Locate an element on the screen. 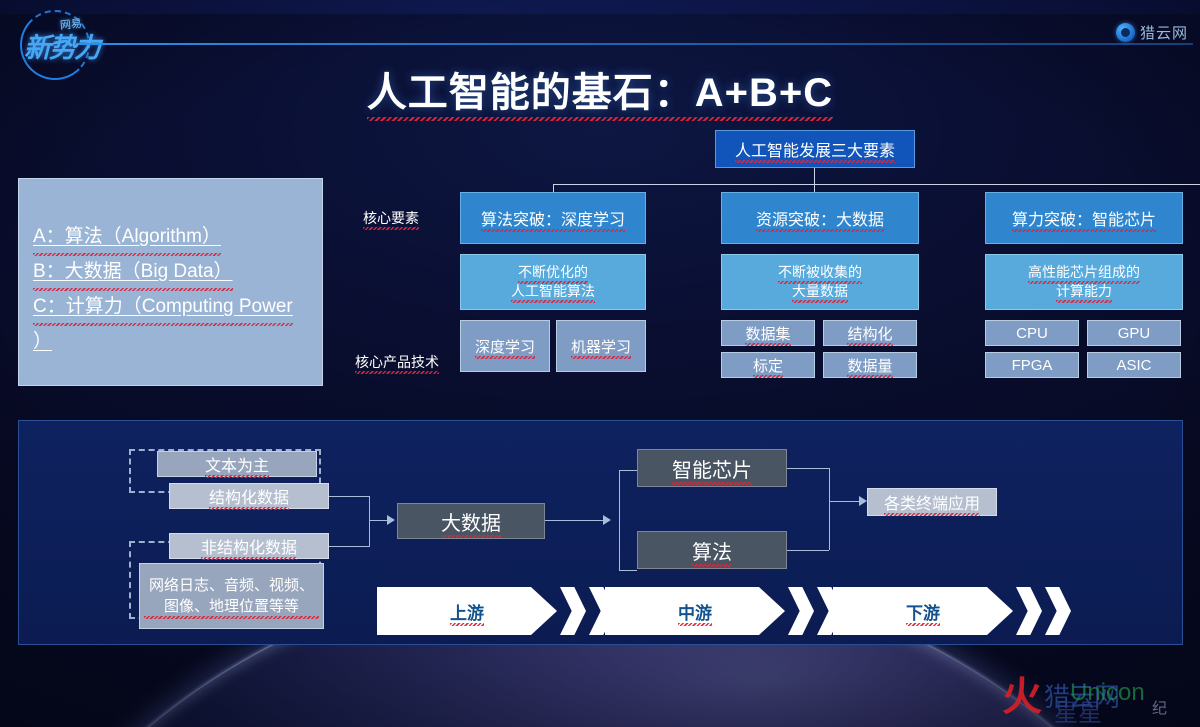 This screenshot has height=727, width=1200. flow-main-node-1: 算法突破：深度学习 is located at coordinates (553, 218).